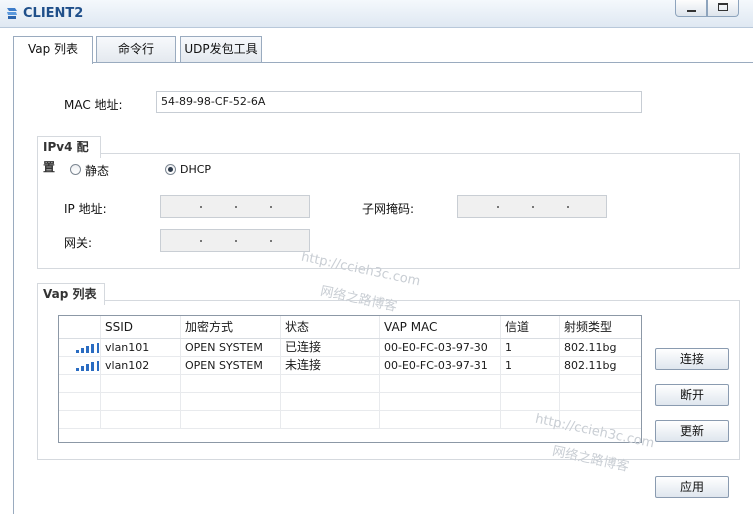  Describe the element at coordinates (141, 327) in the screenshot. I see `column-header: SSID` at that location.